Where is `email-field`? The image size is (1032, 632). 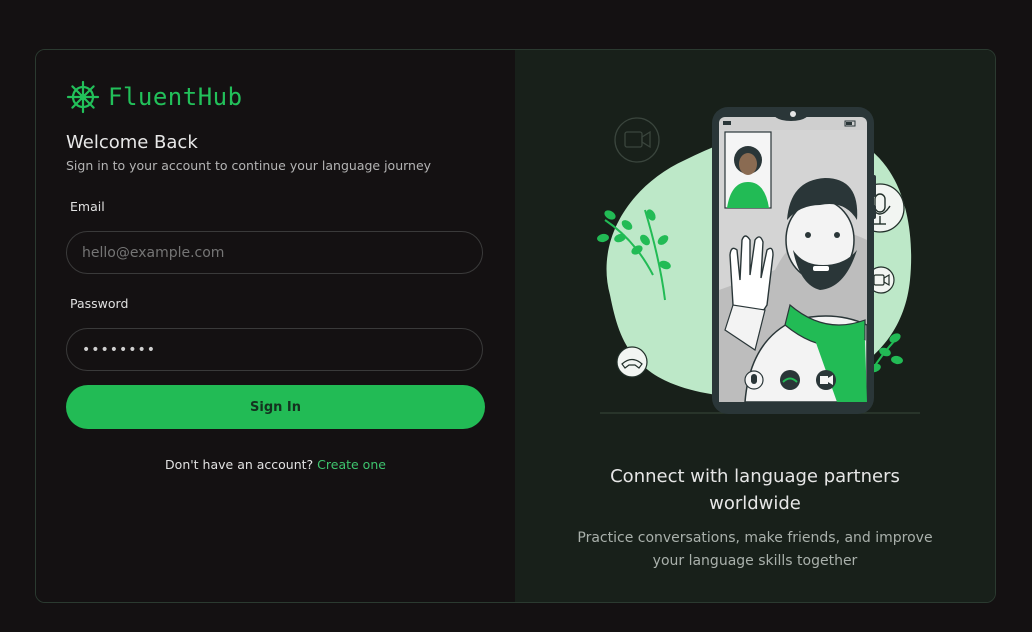 email-field is located at coordinates (274, 252).